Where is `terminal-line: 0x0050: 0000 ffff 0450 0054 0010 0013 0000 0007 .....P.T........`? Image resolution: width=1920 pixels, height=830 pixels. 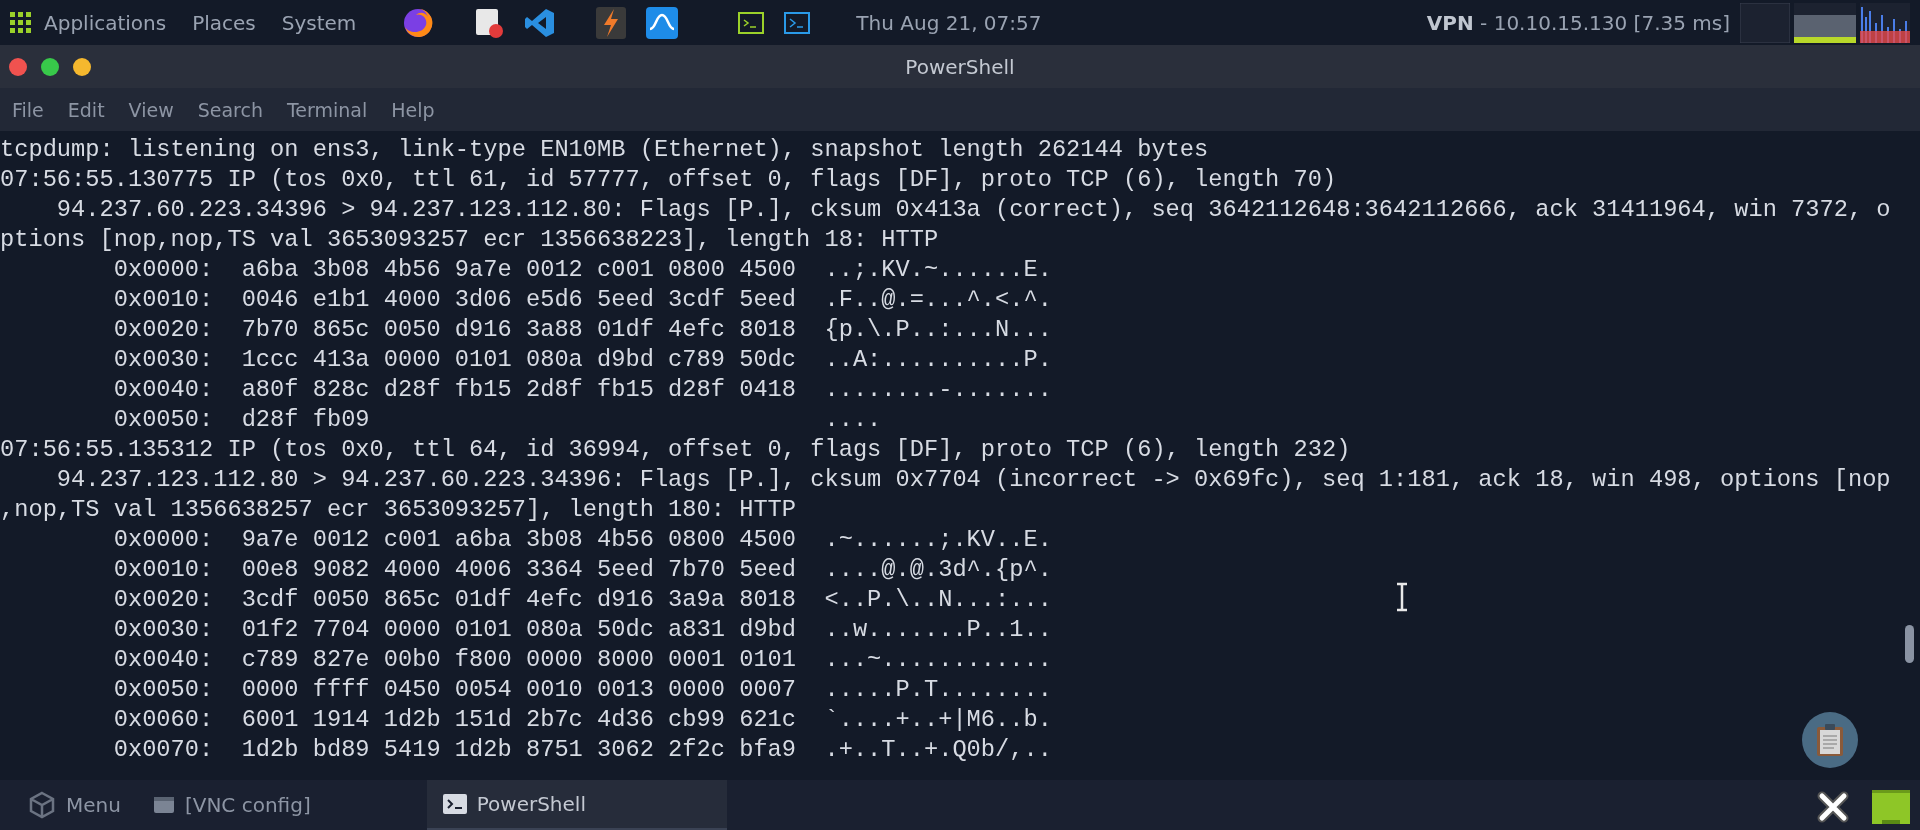 terminal-line: 0x0050: 0000 ffff 0450 0054 0010 0013 0000 0007 .....P.T........ is located at coordinates (582, 690).